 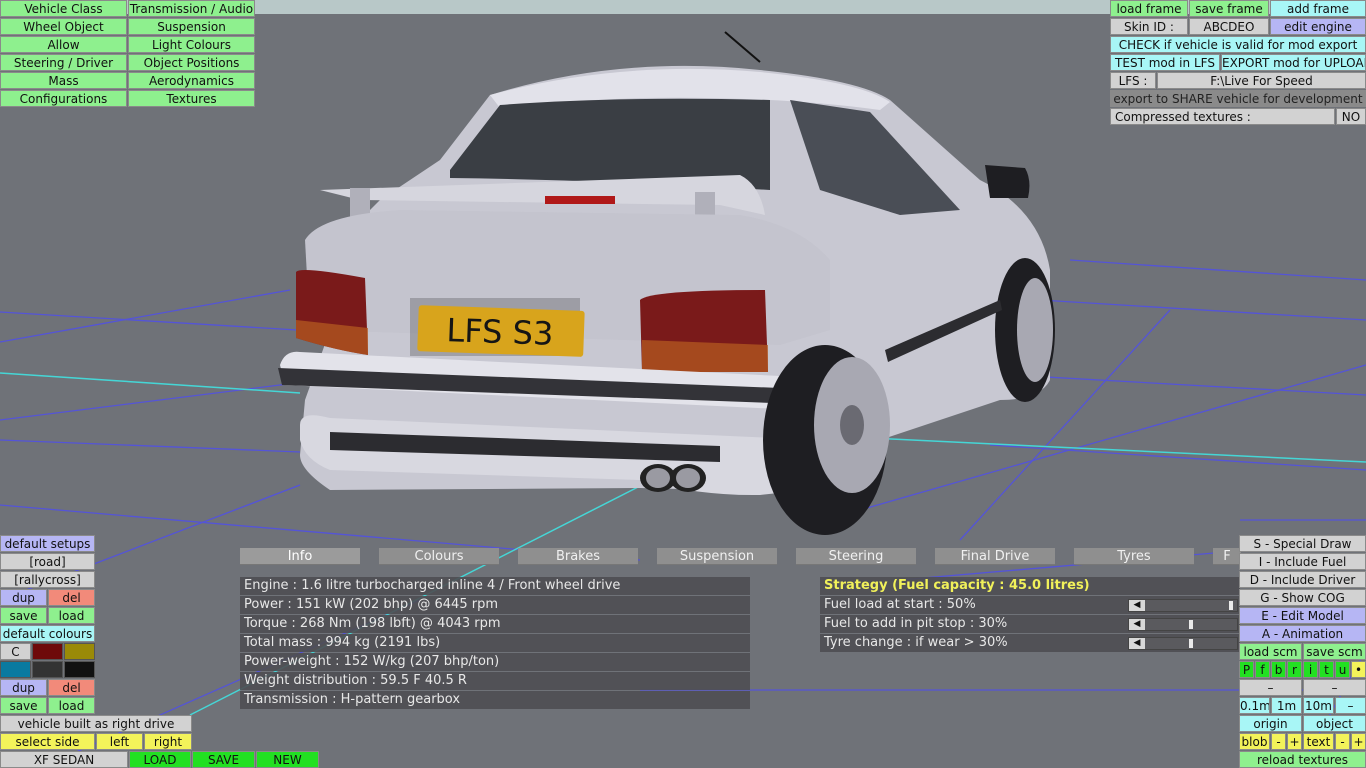 What do you see at coordinates (23, 597) in the screenshot?
I see `setup-dup-button: dup` at bounding box center [23, 597].